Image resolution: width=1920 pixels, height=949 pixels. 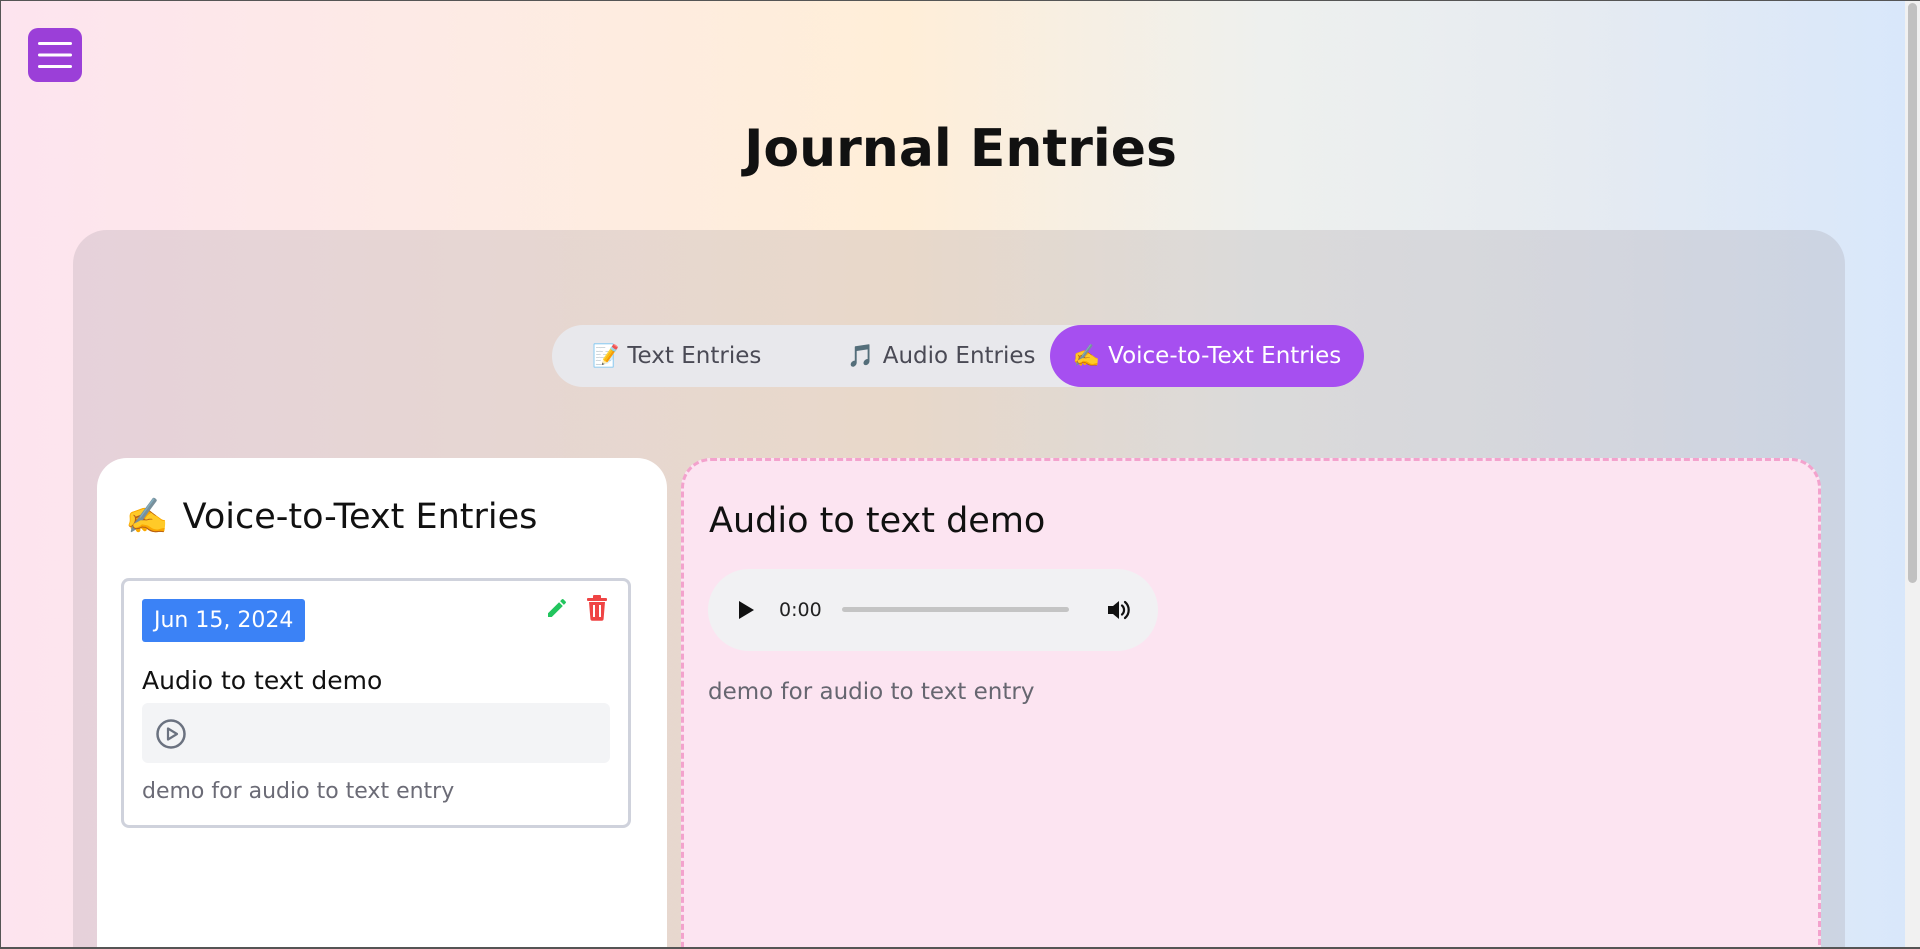 I want to click on entry-audio-player, so click(x=376, y=733).